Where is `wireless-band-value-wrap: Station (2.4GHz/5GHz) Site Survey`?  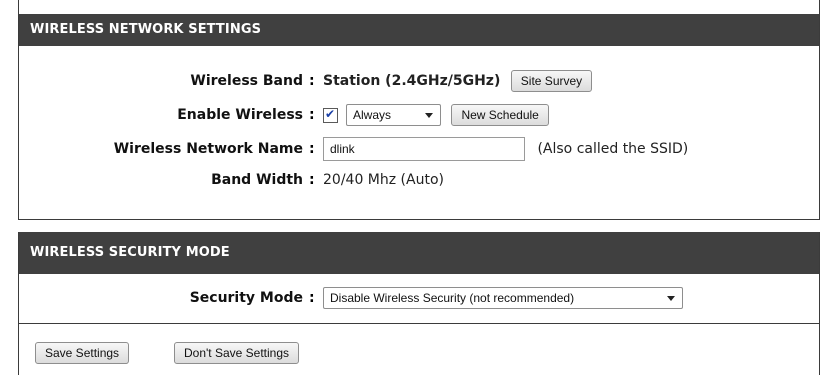
wireless-band-value-wrap: Station (2.4GHz/5GHz) Site Survey is located at coordinates (458, 81).